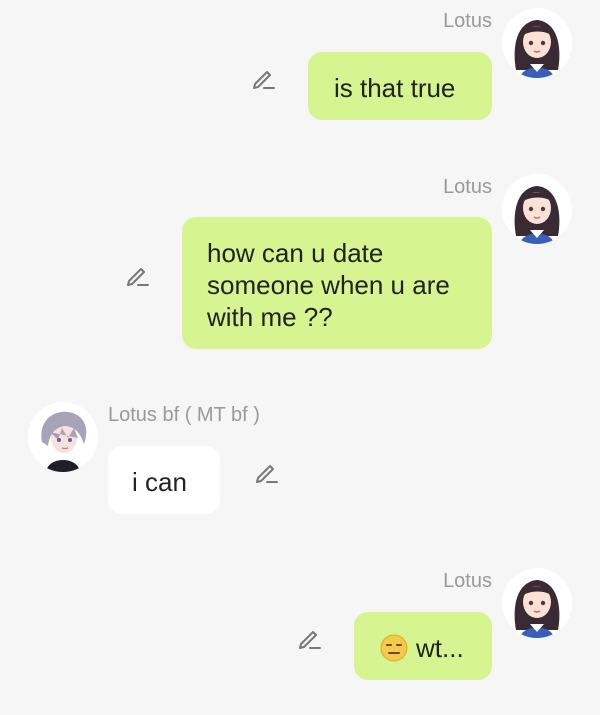 The image size is (600, 715). What do you see at coordinates (328, 285) in the screenshot?
I see `message-text-line: someone when u are` at bounding box center [328, 285].